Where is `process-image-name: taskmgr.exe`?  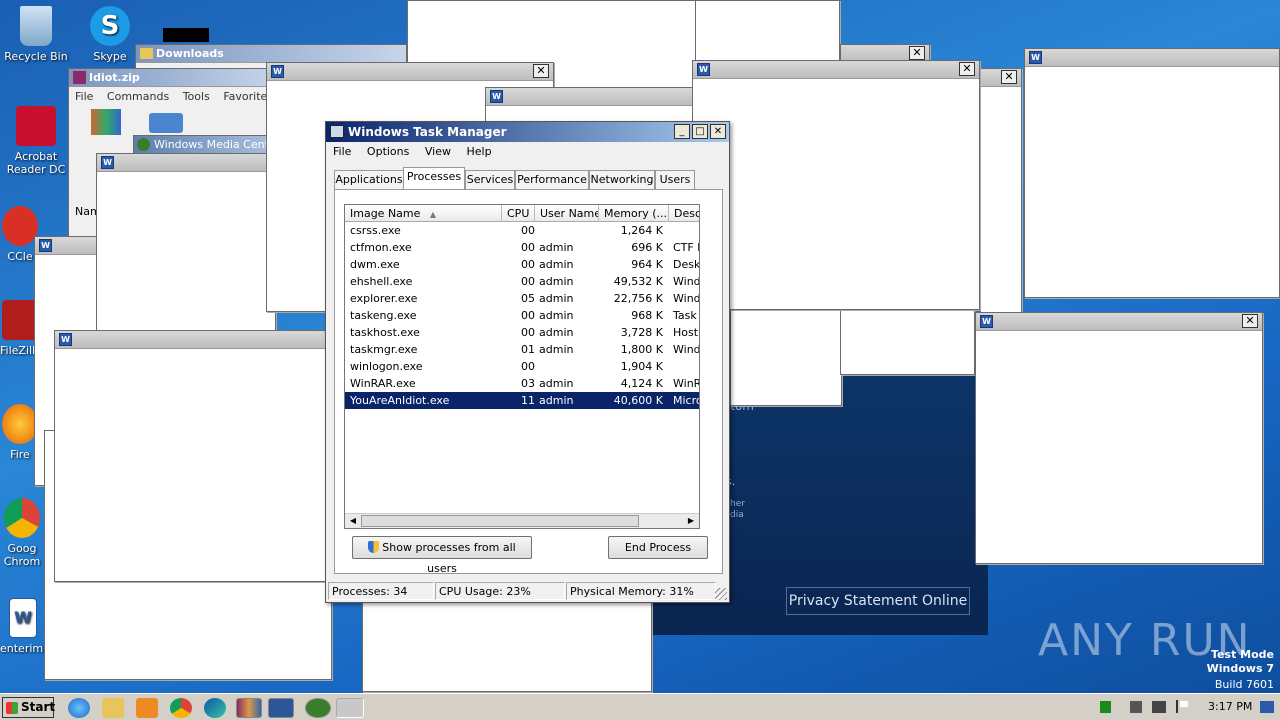
process-image-name: taskmgr.exe is located at coordinates (384, 349).